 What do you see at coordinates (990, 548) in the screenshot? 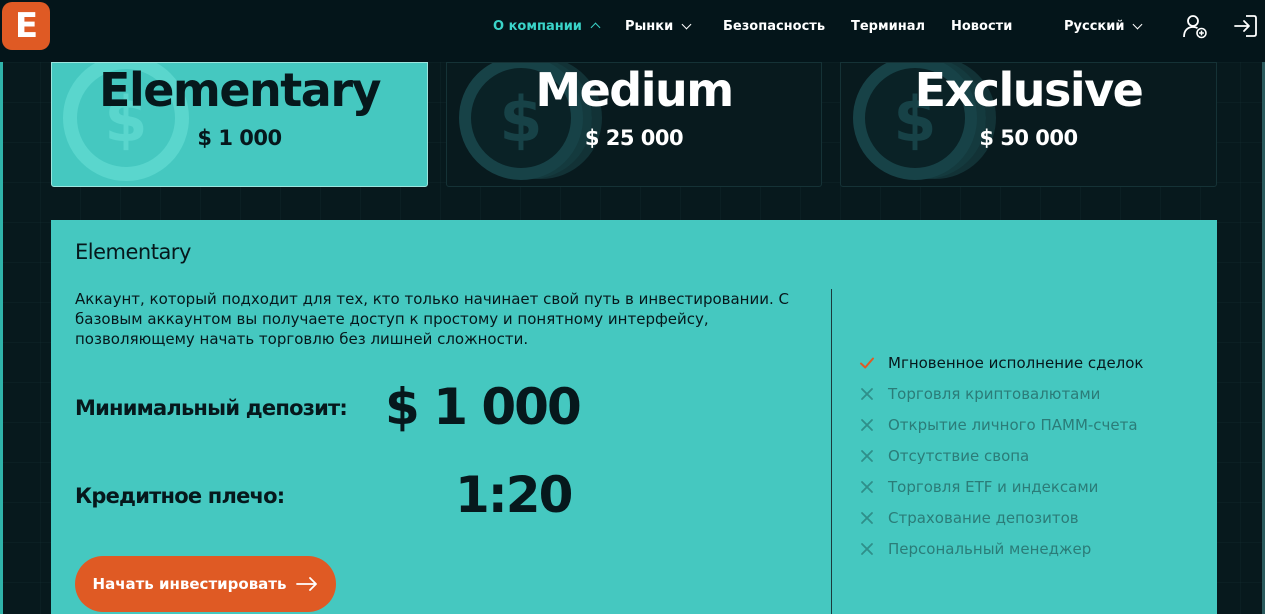
I see `feature-label: Персональный менеджер` at bounding box center [990, 548].